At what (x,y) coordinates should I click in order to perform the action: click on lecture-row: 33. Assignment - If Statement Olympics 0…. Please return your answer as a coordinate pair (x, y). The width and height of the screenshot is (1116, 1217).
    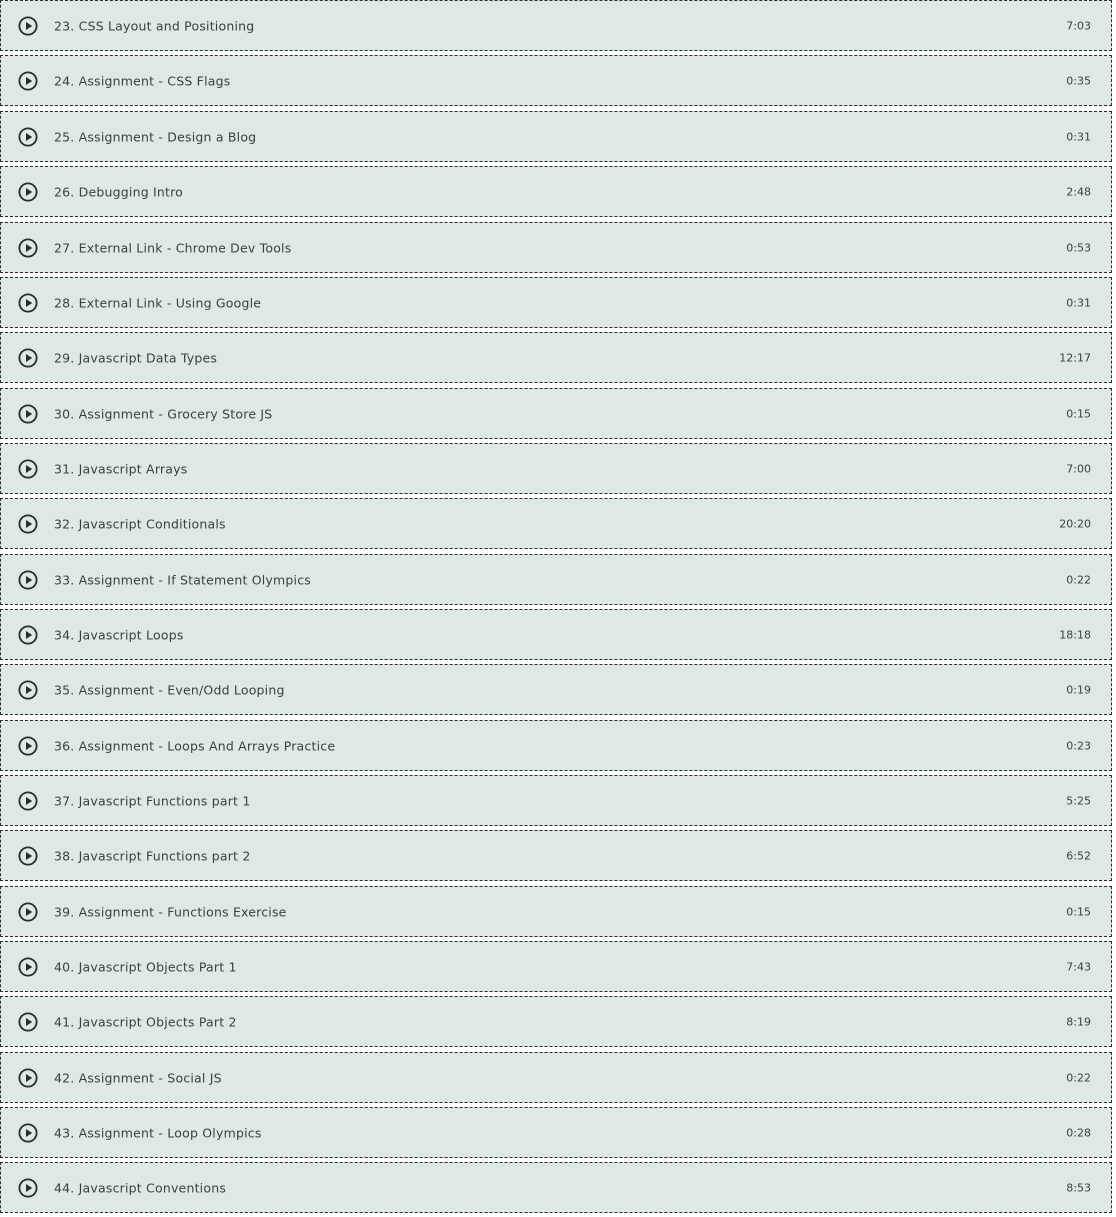
    Looking at the image, I should click on (556, 579).